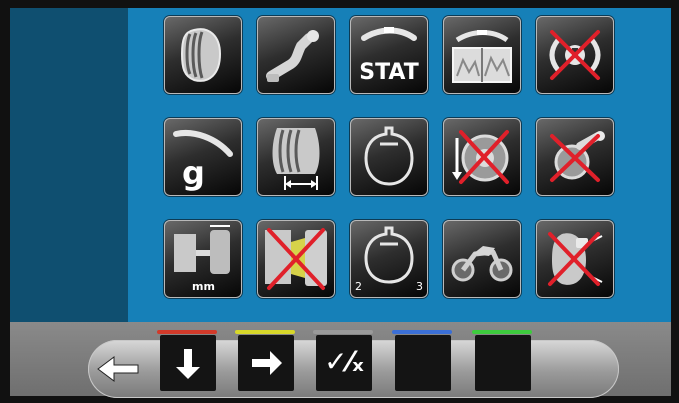  I want to click on wheel-lowering-disabled-button, so click(482, 157).